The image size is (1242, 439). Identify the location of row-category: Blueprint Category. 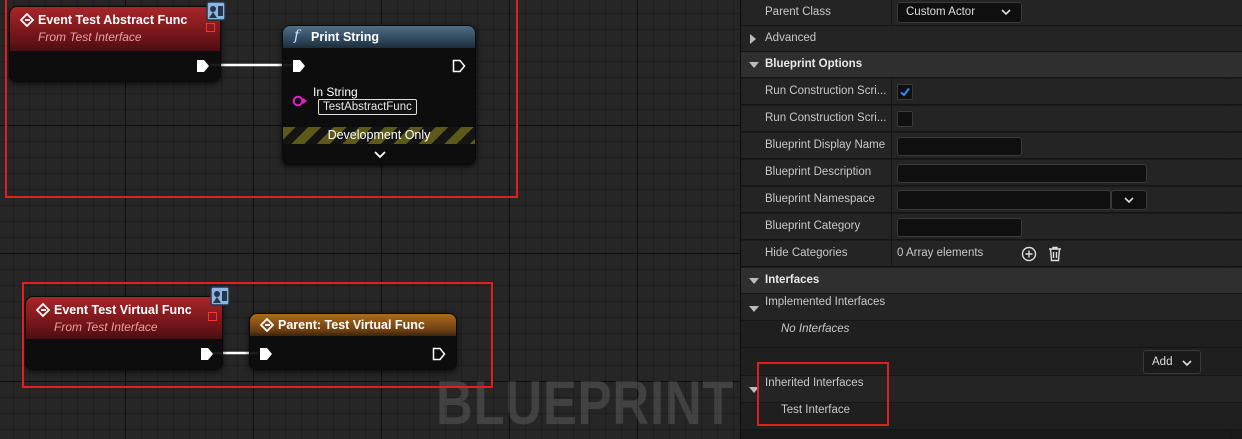
(991, 227).